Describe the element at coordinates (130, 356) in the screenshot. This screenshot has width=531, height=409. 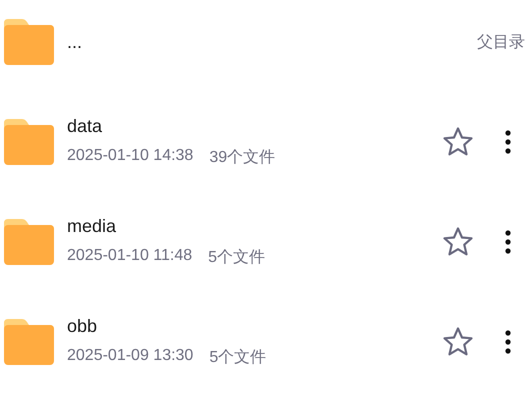
I see `modified-date: 2025-01-09 13:30` at that location.